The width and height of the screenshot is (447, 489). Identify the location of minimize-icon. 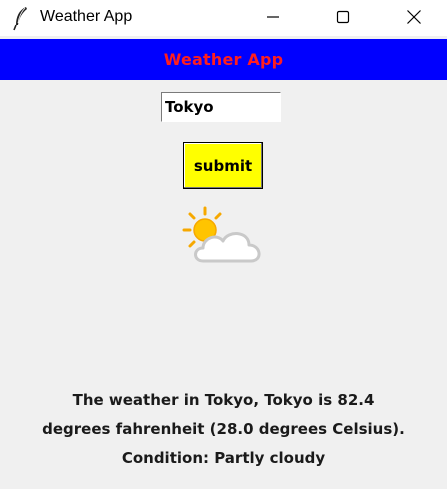
(273, 16).